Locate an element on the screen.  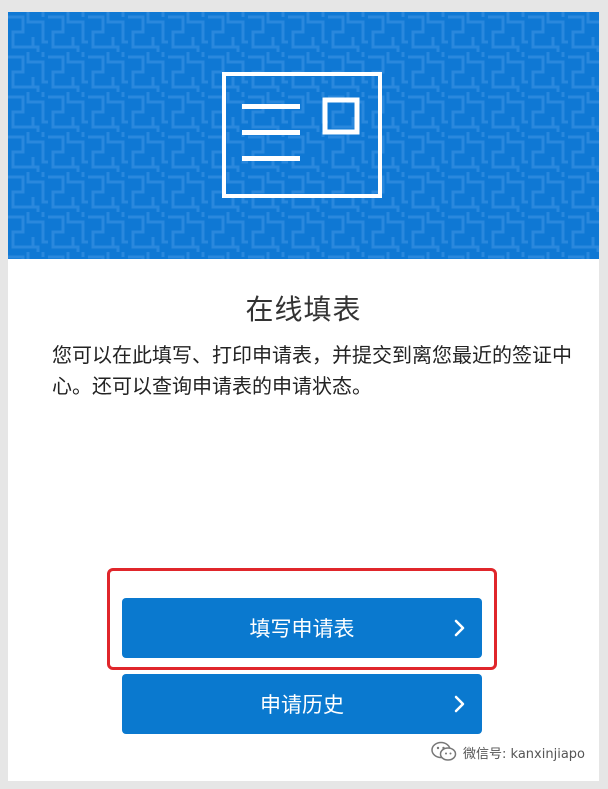
wechat-icon is located at coordinates (444, 751).